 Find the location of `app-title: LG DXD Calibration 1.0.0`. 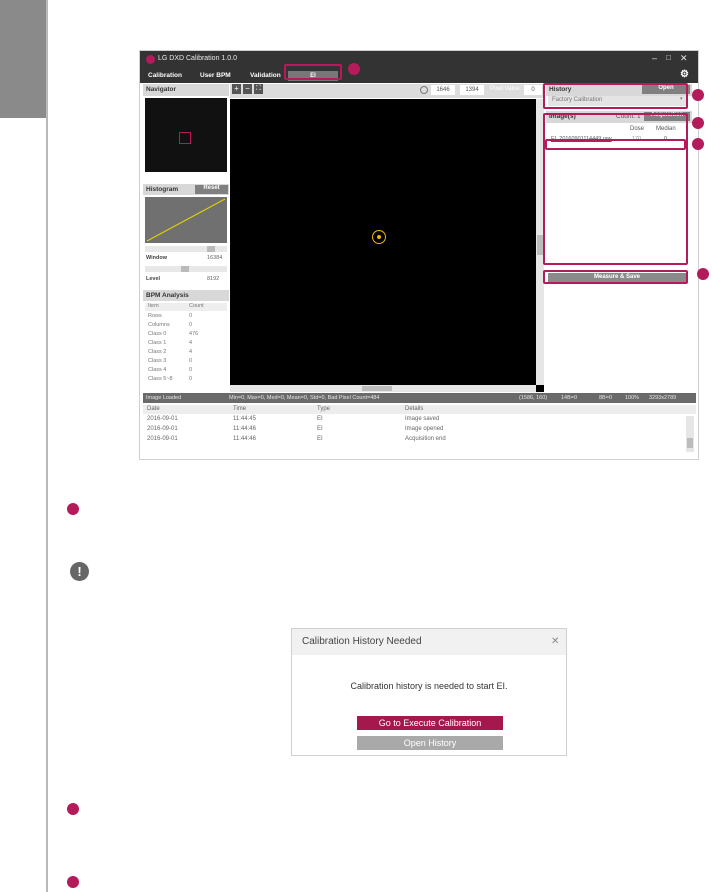

app-title: LG DXD Calibration 1.0.0 is located at coordinates (197, 58).